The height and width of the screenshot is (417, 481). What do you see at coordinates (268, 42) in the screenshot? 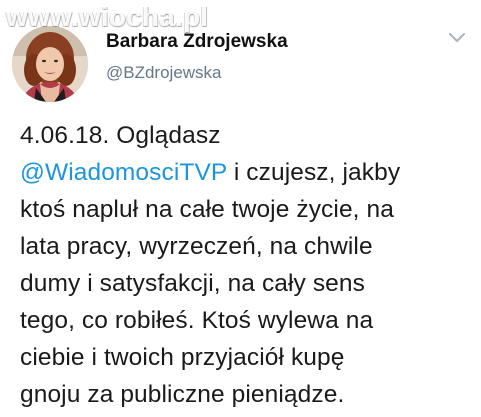
I see `author-display-name: Barbara Zdrojewska` at bounding box center [268, 42].